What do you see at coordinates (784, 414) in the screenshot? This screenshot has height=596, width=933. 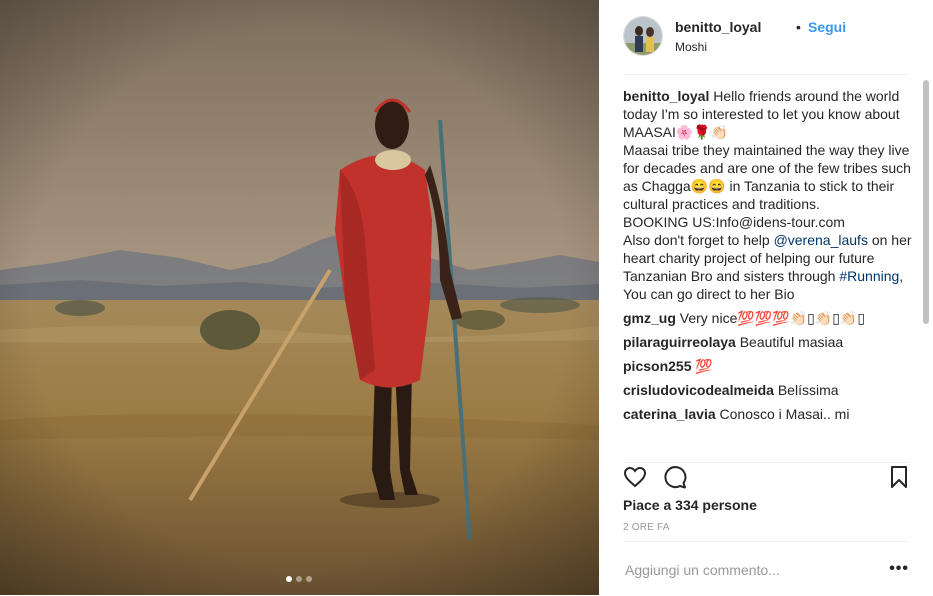 I see `comment-text: Conosco i Masai.. mi` at bounding box center [784, 414].